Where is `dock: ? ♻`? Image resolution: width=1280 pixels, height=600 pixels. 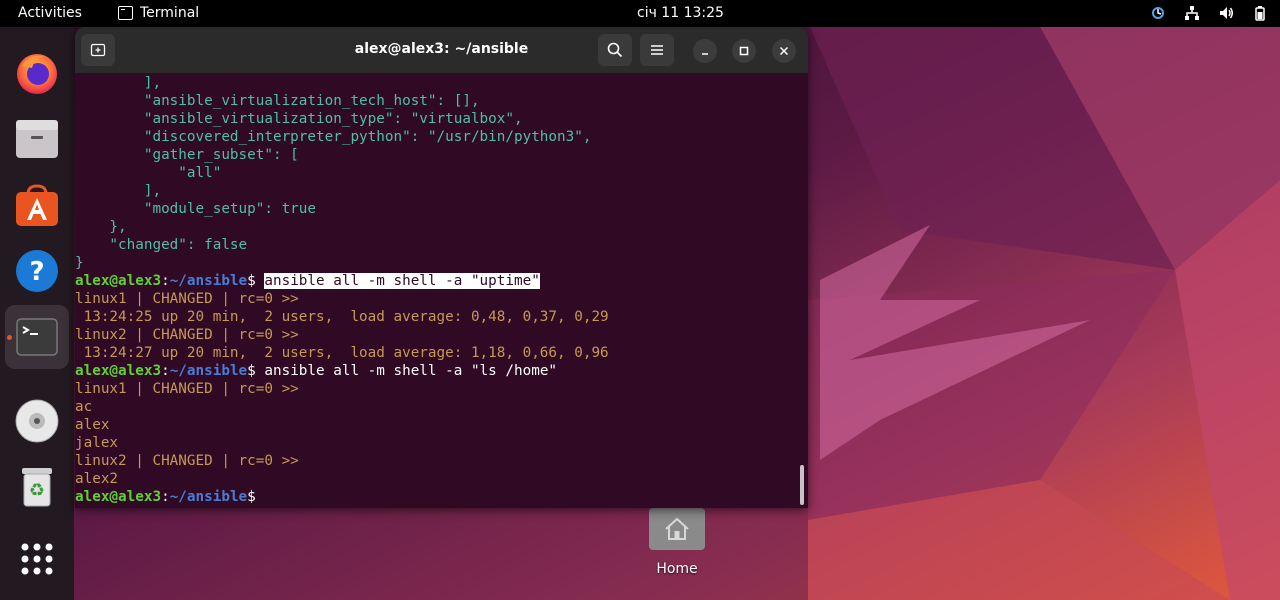
dock: ? ♻ is located at coordinates (37, 313).